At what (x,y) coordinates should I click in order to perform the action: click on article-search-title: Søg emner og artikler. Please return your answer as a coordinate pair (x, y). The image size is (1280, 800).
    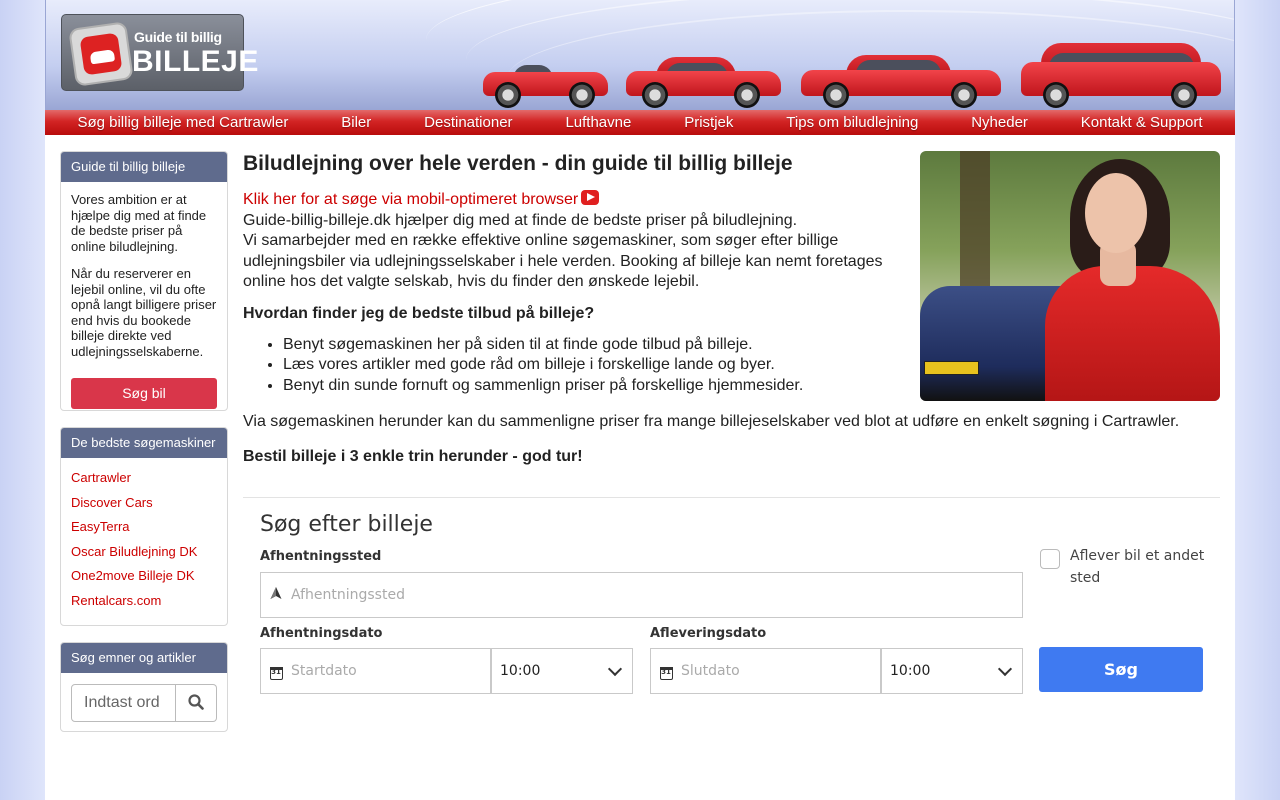
    Looking at the image, I should click on (144, 658).